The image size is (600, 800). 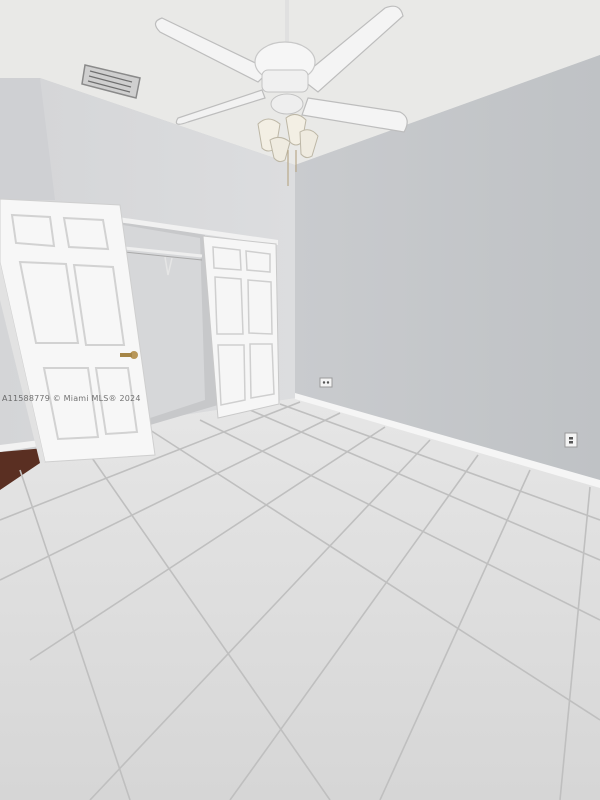 What do you see at coordinates (71, 398) in the screenshot?
I see `mls-watermark: A11588779 © Miami MLS® 2024` at bounding box center [71, 398].